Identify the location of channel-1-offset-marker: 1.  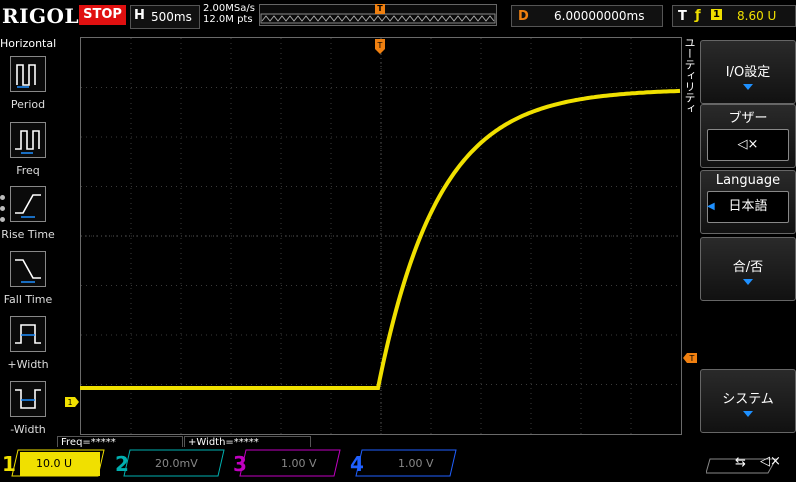
(72, 399).